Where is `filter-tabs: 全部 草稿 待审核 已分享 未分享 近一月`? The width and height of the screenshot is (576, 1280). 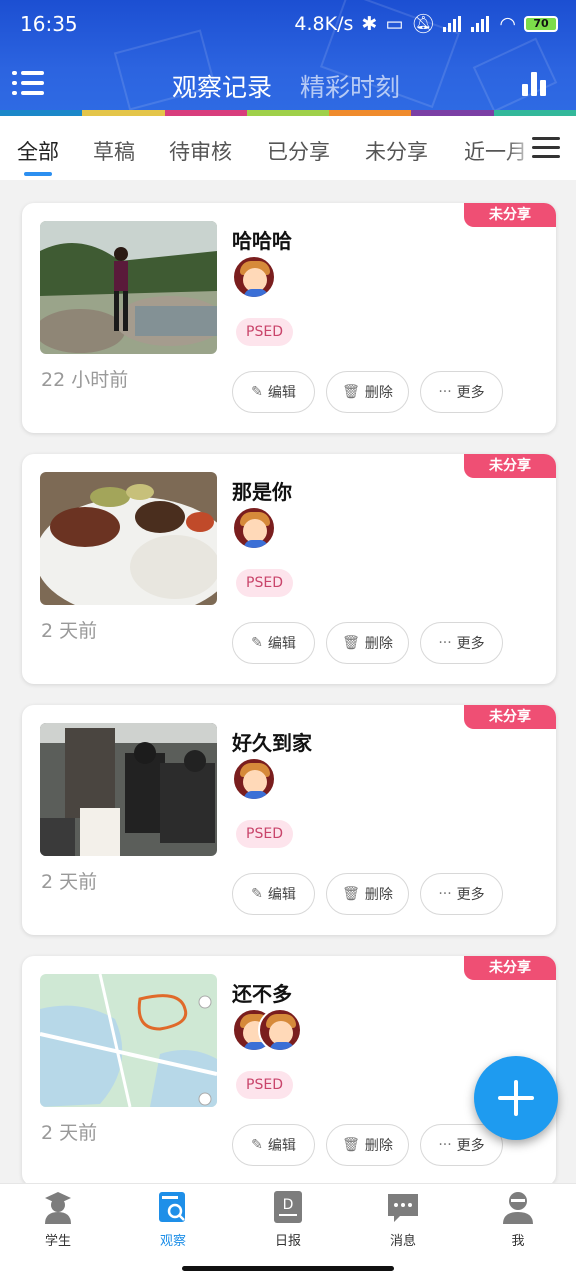 filter-tabs: 全部 草稿 待审核 已分享 未分享 近一月 is located at coordinates (288, 148).